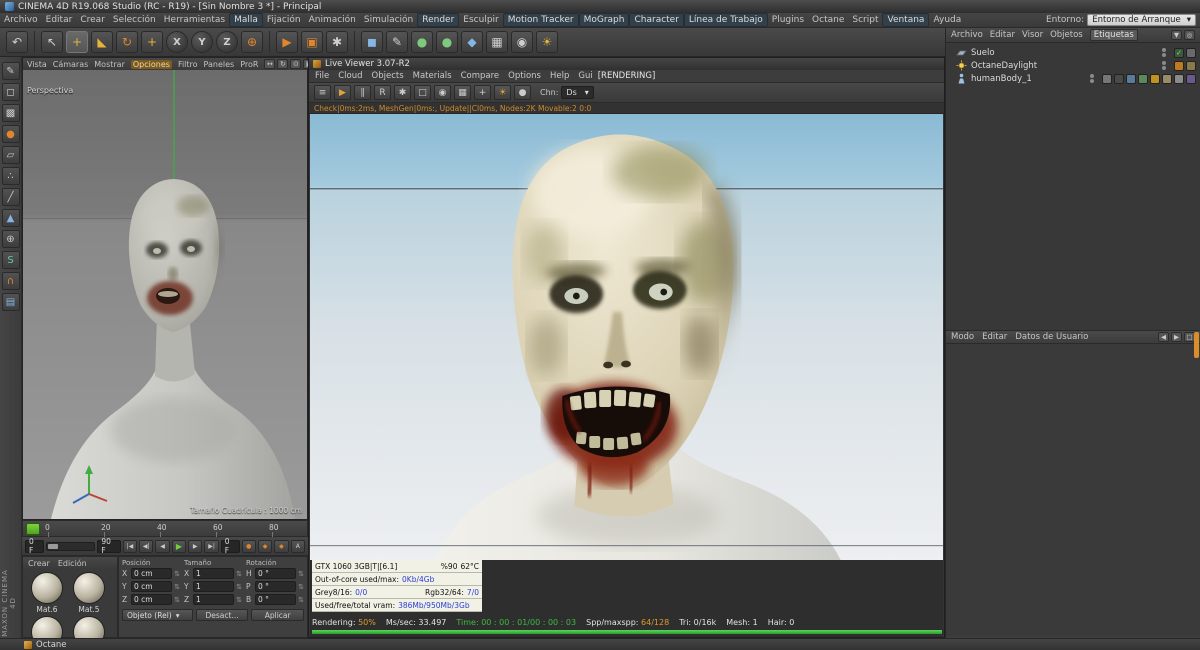 Image resolution: width=1200 pixels, height=650 pixels. I want to click on om-menu-objetos: Objetos, so click(1066, 35).